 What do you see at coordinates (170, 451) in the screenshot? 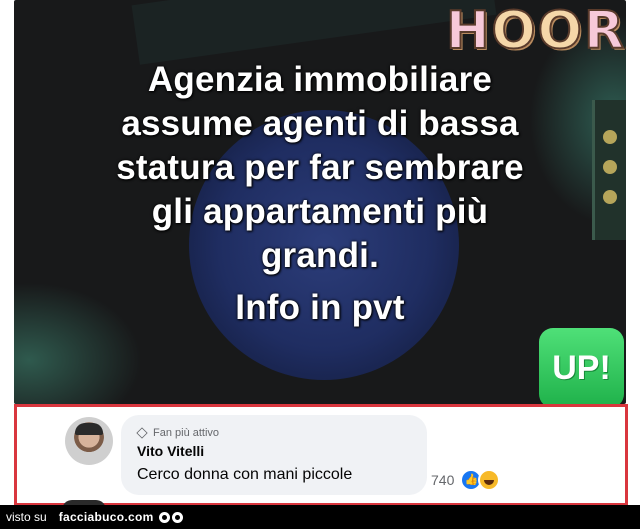
I see `comment-author: Vito Vitelli` at bounding box center [170, 451].